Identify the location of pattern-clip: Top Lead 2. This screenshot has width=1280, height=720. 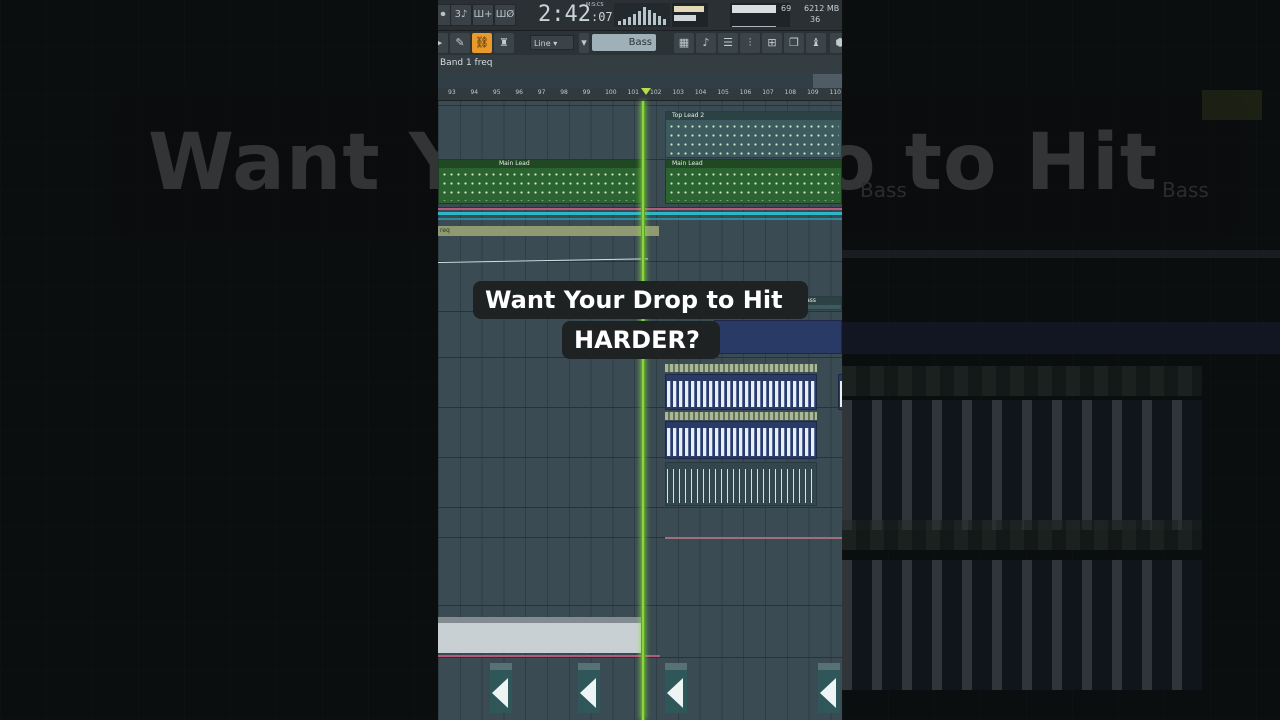
(753, 134).